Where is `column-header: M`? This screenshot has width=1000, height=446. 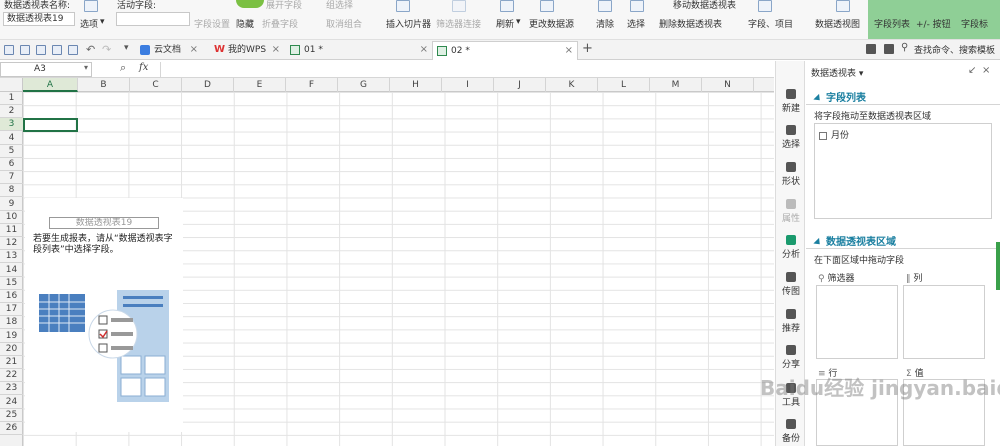 column-header: M is located at coordinates (676, 85).